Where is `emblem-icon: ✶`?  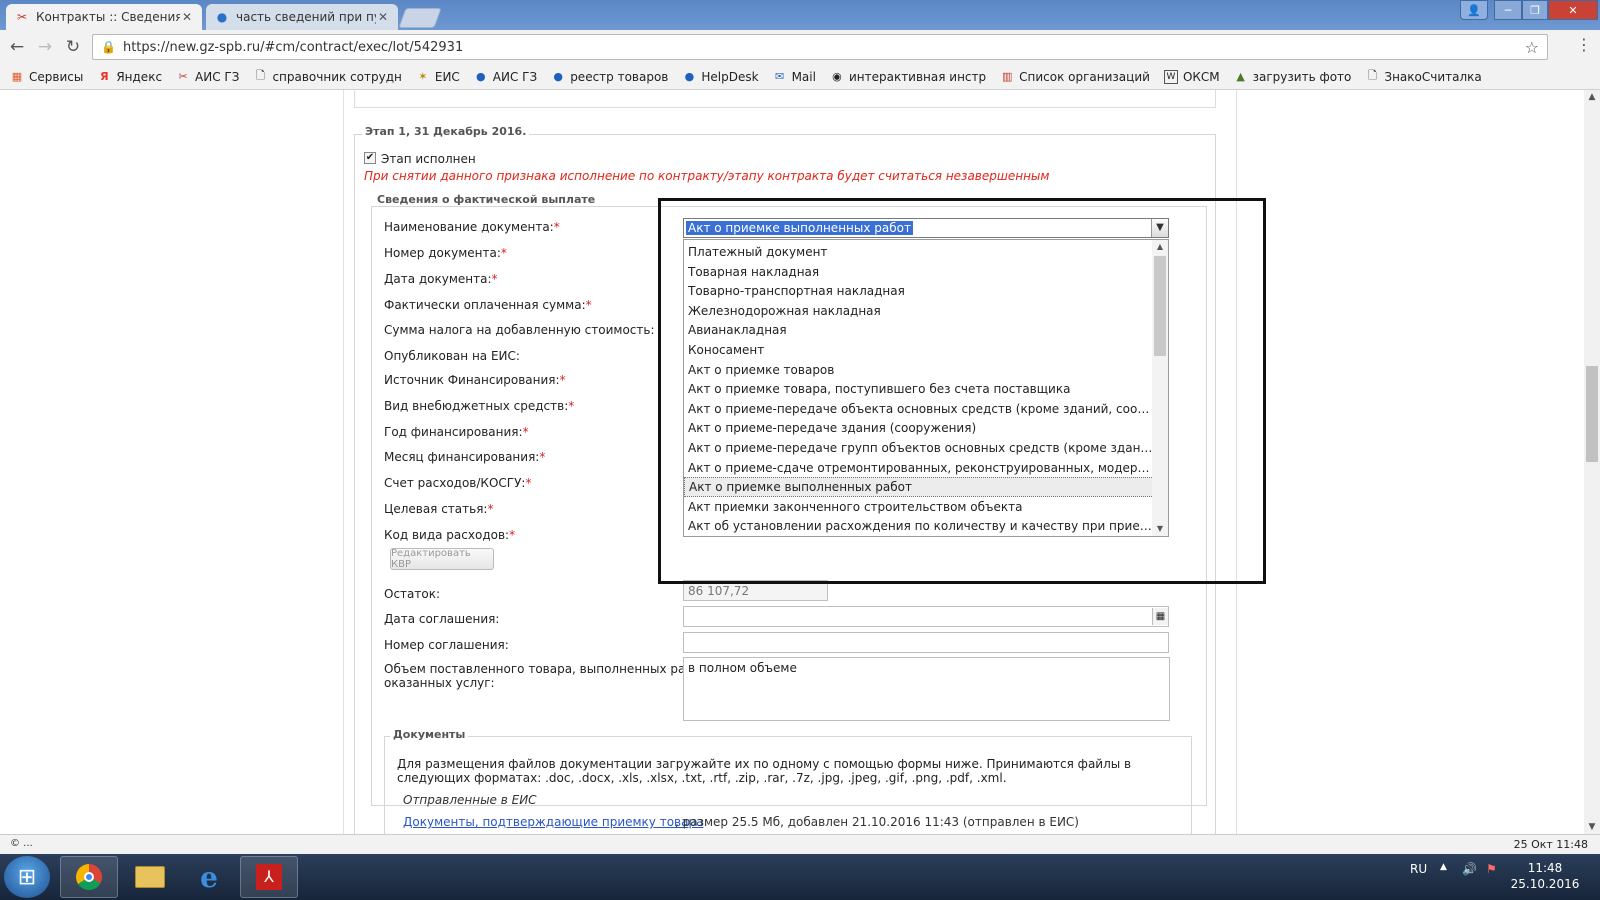
emblem-icon: ✶ is located at coordinates (423, 76).